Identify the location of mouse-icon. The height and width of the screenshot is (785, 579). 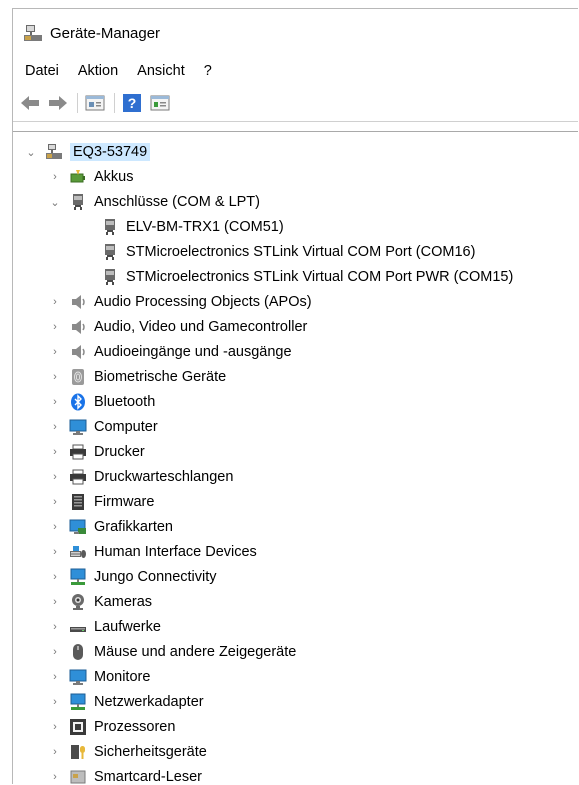
(78, 652).